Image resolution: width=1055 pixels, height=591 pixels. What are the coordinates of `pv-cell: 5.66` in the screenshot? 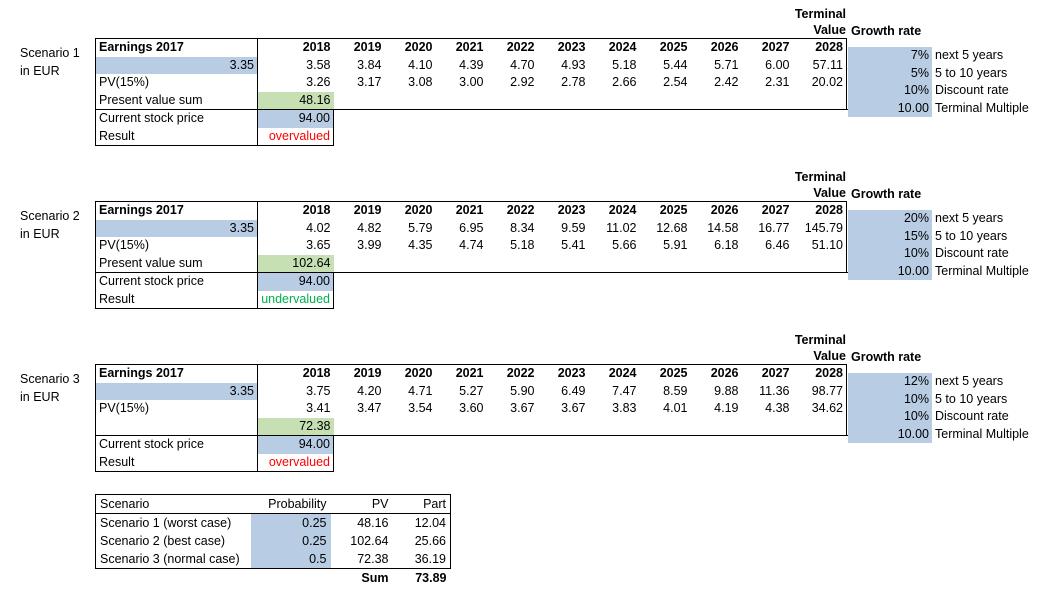 It's located at (624, 245).